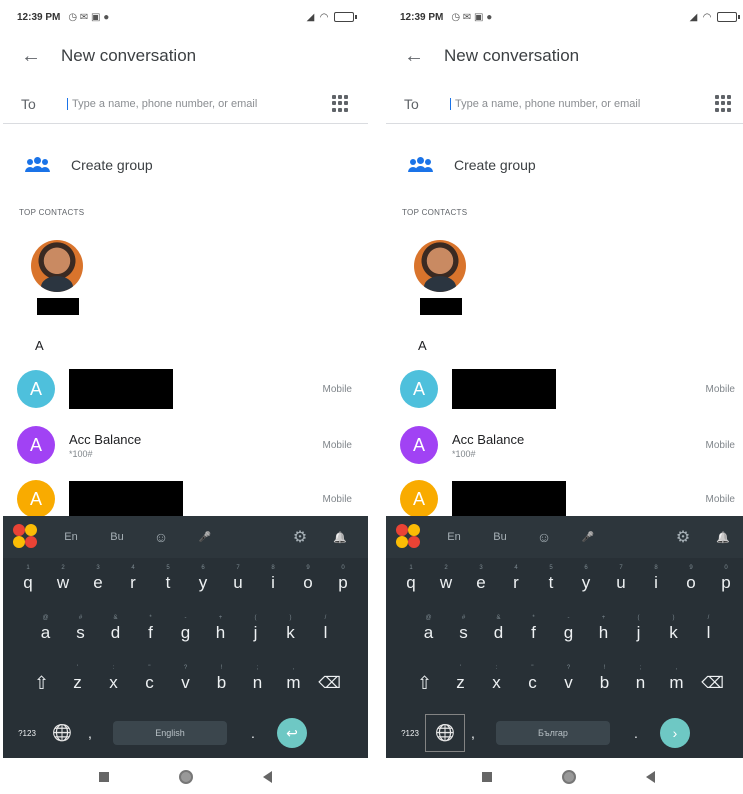  I want to click on enter-key: ↩, so click(292, 733).